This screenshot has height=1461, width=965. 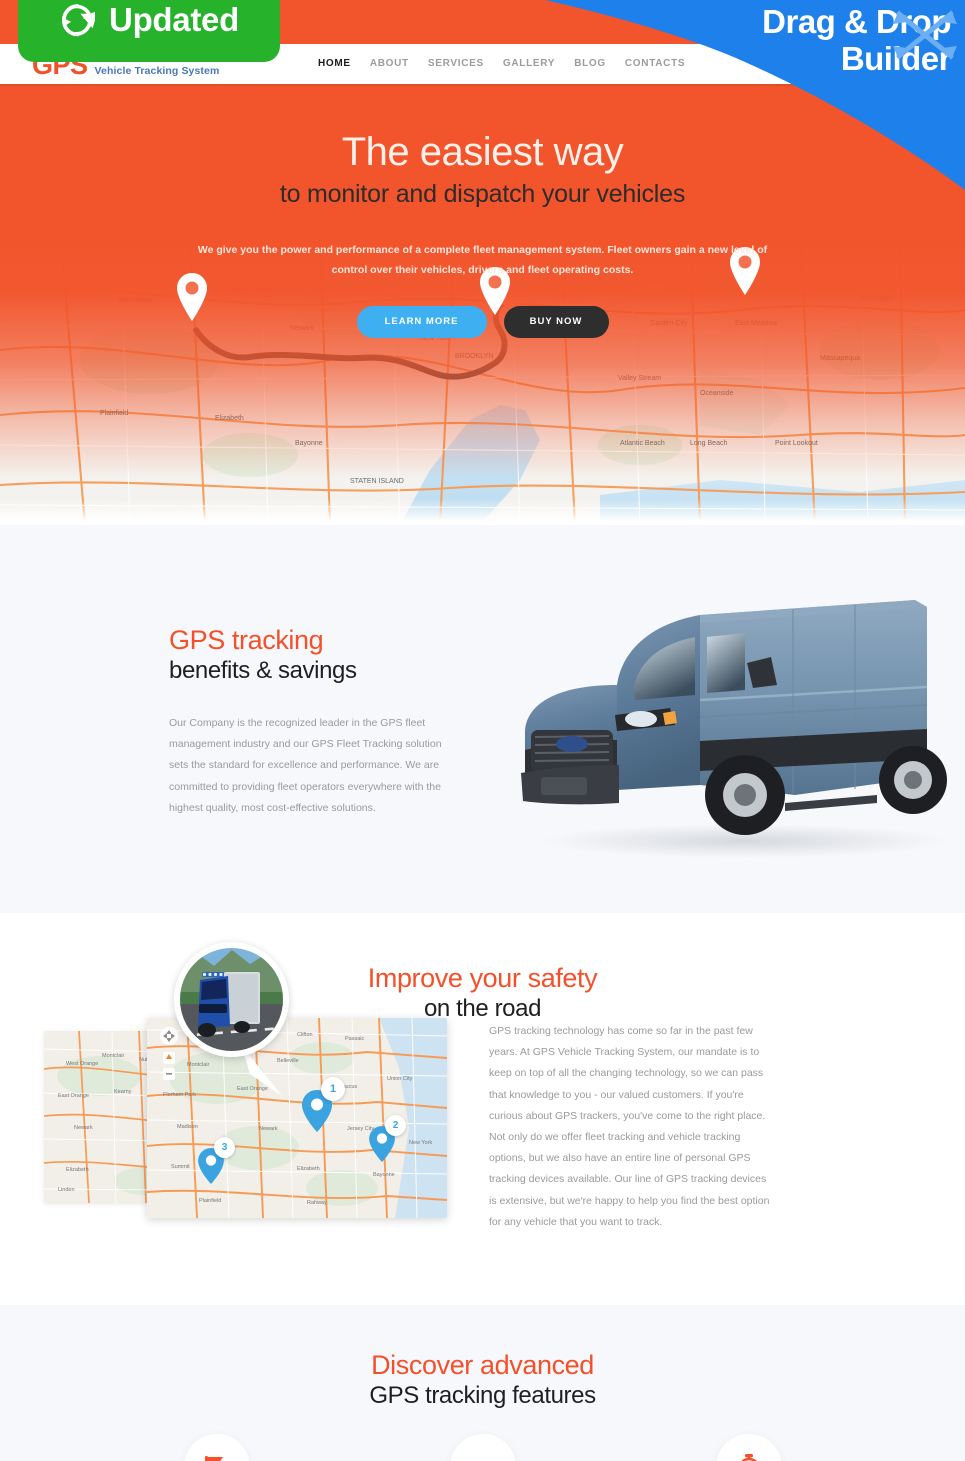 What do you see at coordinates (180, 1167) in the screenshot?
I see `svg-text: Summit` at bounding box center [180, 1167].